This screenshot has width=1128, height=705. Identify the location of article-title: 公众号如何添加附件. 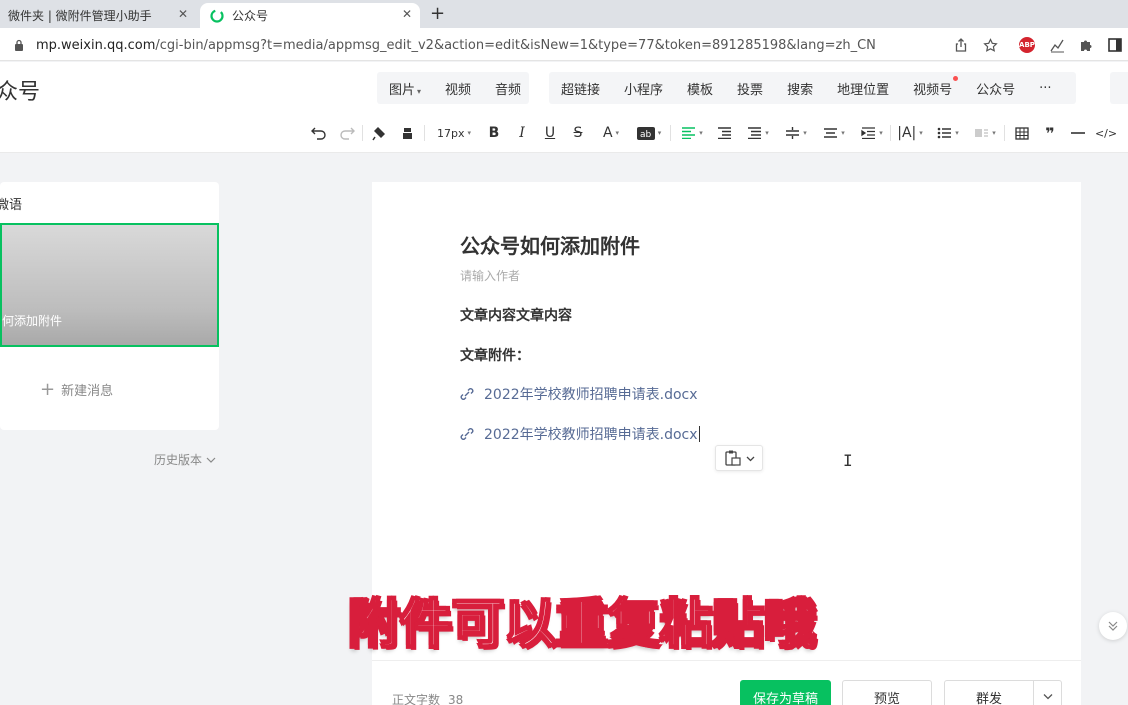
(550, 244).